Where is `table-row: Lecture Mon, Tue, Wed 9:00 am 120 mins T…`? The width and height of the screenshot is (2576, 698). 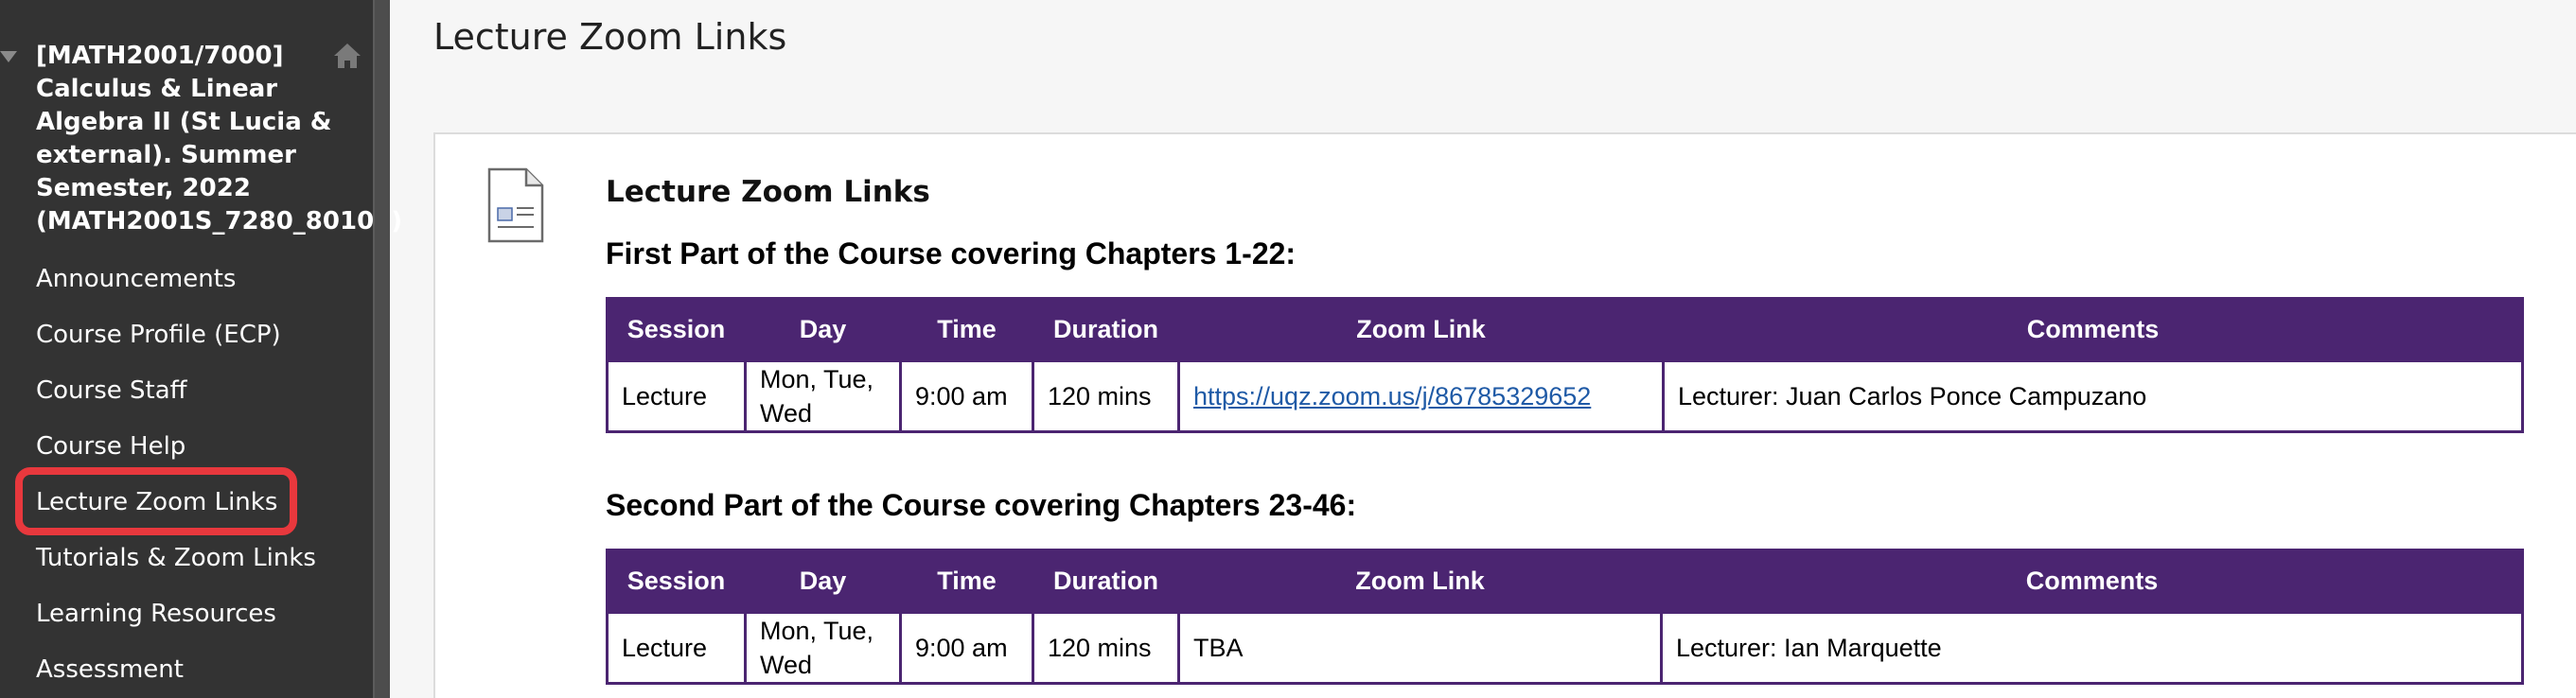 table-row: Lecture Mon, Tue, Wed 9:00 am 120 mins T… is located at coordinates (1565, 648).